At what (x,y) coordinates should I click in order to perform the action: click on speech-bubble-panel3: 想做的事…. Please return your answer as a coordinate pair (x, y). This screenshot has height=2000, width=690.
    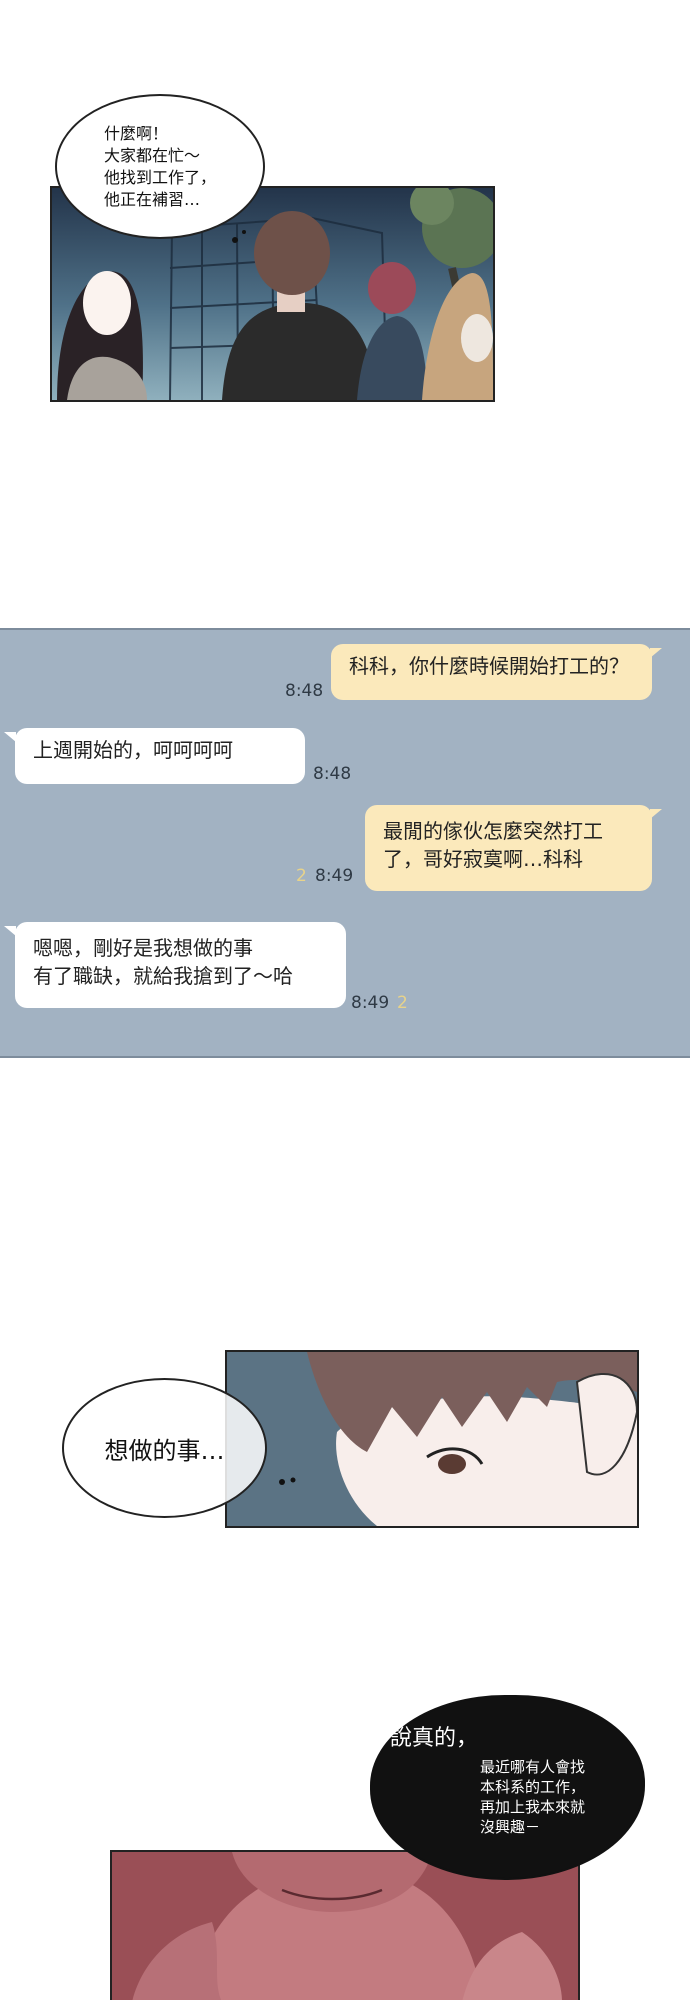
    Looking at the image, I should click on (164, 1448).